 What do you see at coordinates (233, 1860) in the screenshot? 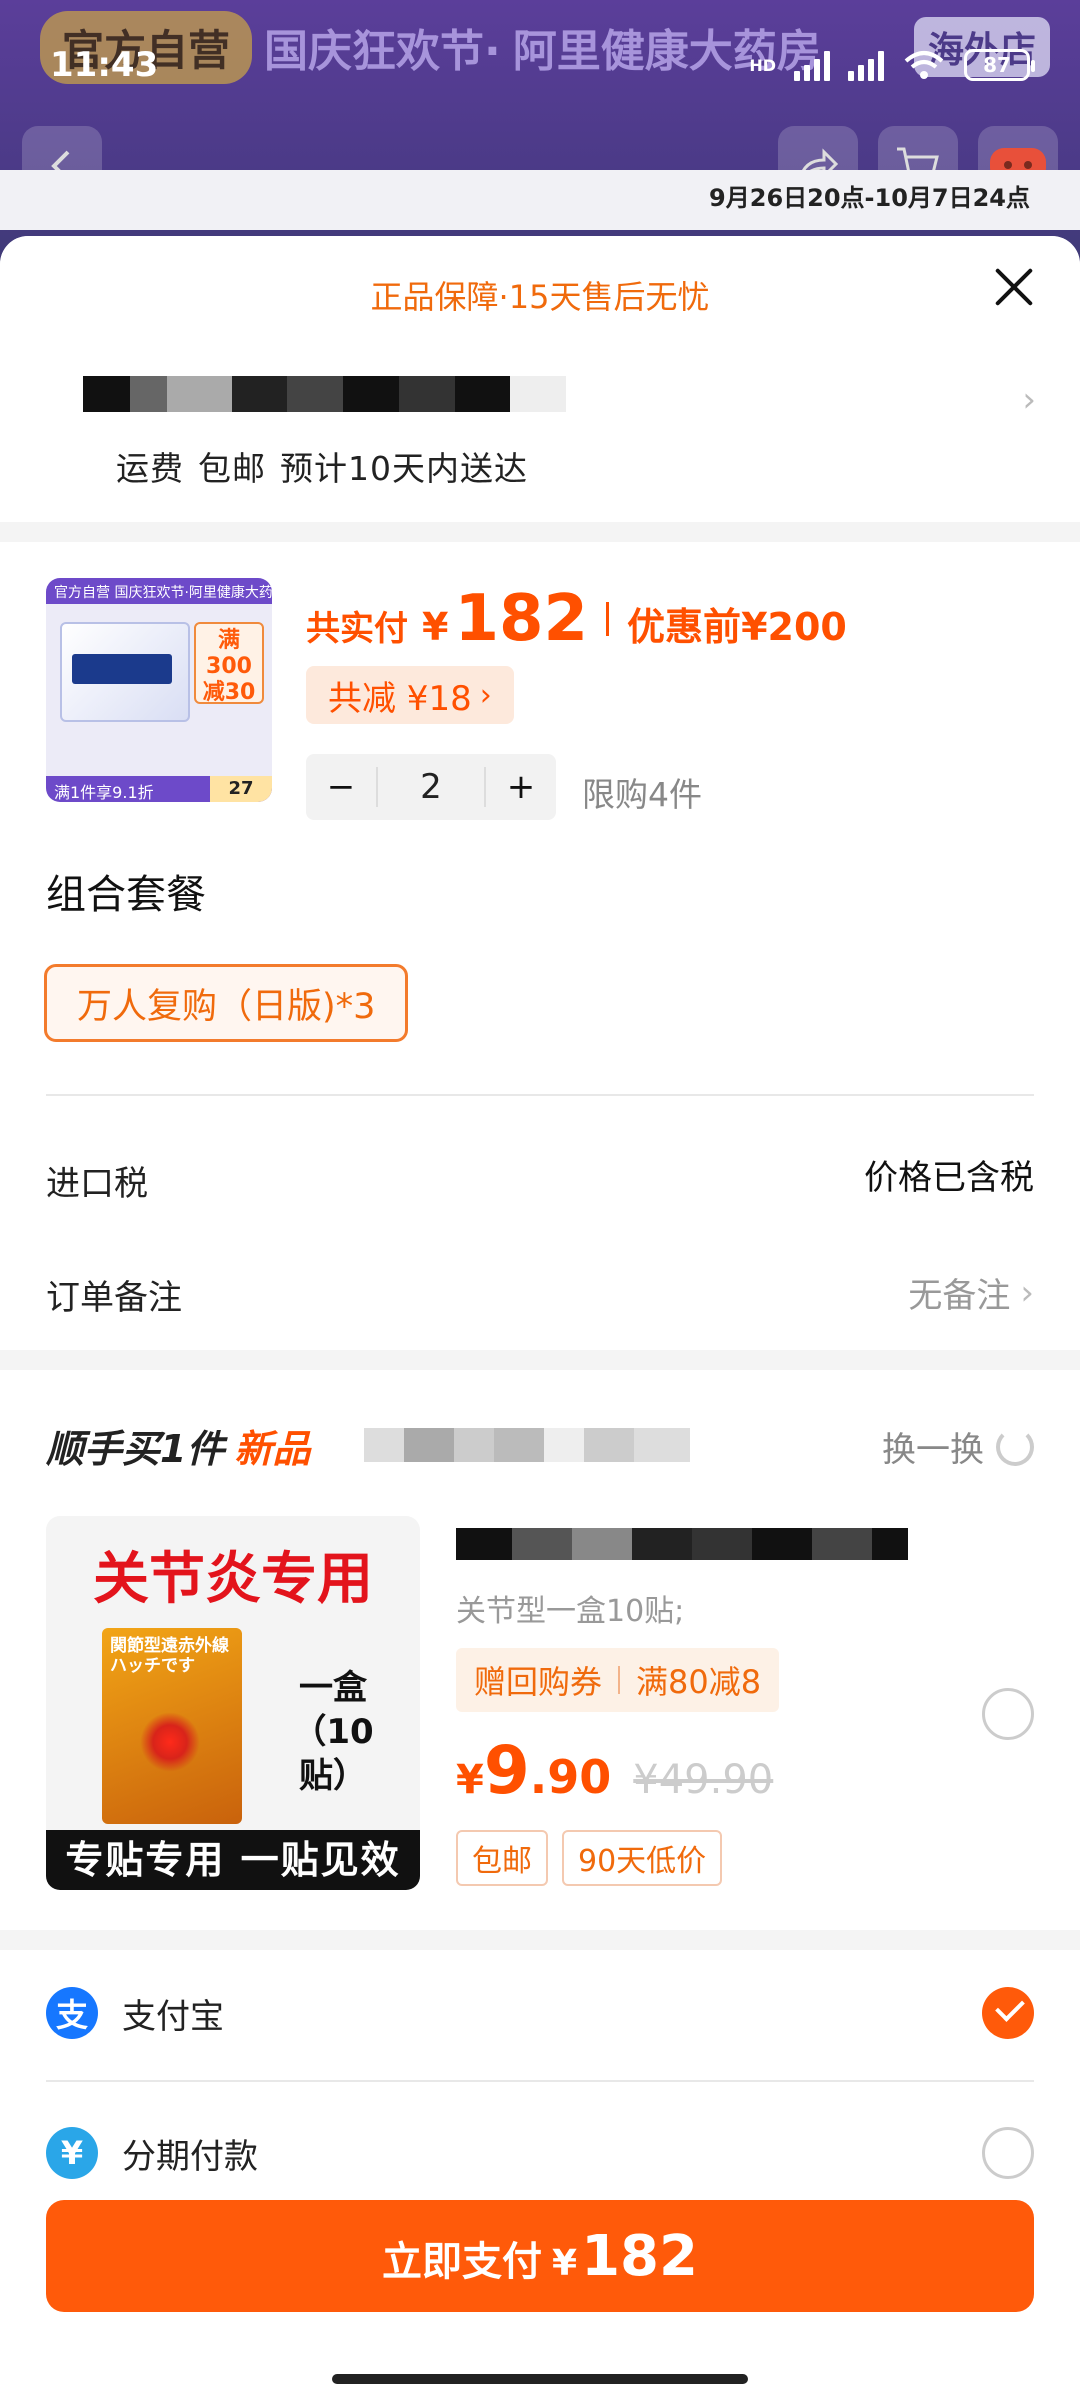
I see `ad-footer: 专贴专用 一贴见效` at bounding box center [233, 1860].